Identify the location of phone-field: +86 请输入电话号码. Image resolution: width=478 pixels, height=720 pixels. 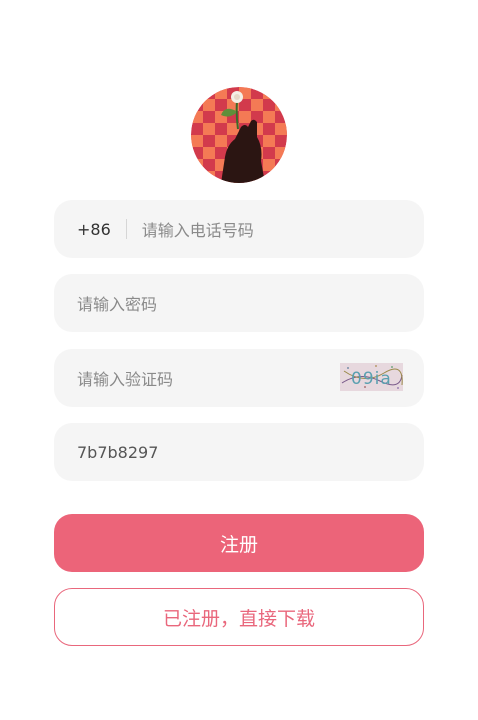
(239, 229).